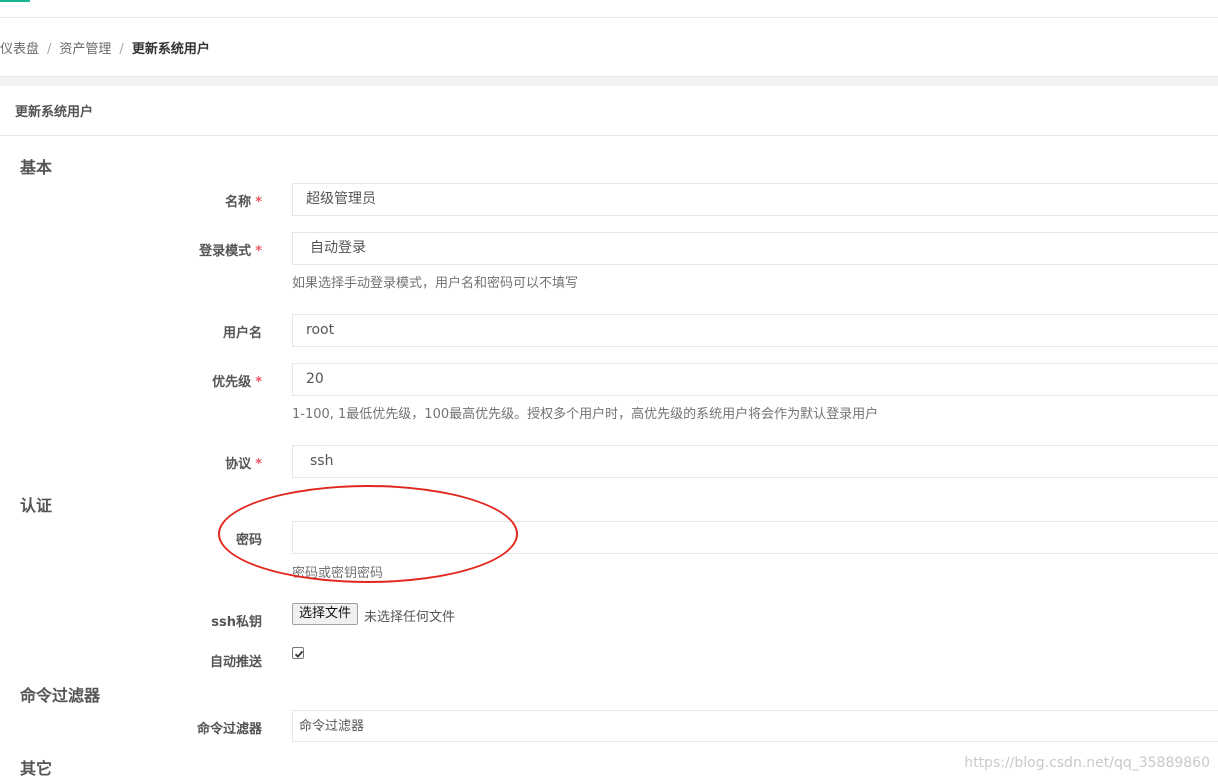 The width and height of the screenshot is (1218, 783). I want to click on login-mode-label: 登录模式 *, so click(230, 251).